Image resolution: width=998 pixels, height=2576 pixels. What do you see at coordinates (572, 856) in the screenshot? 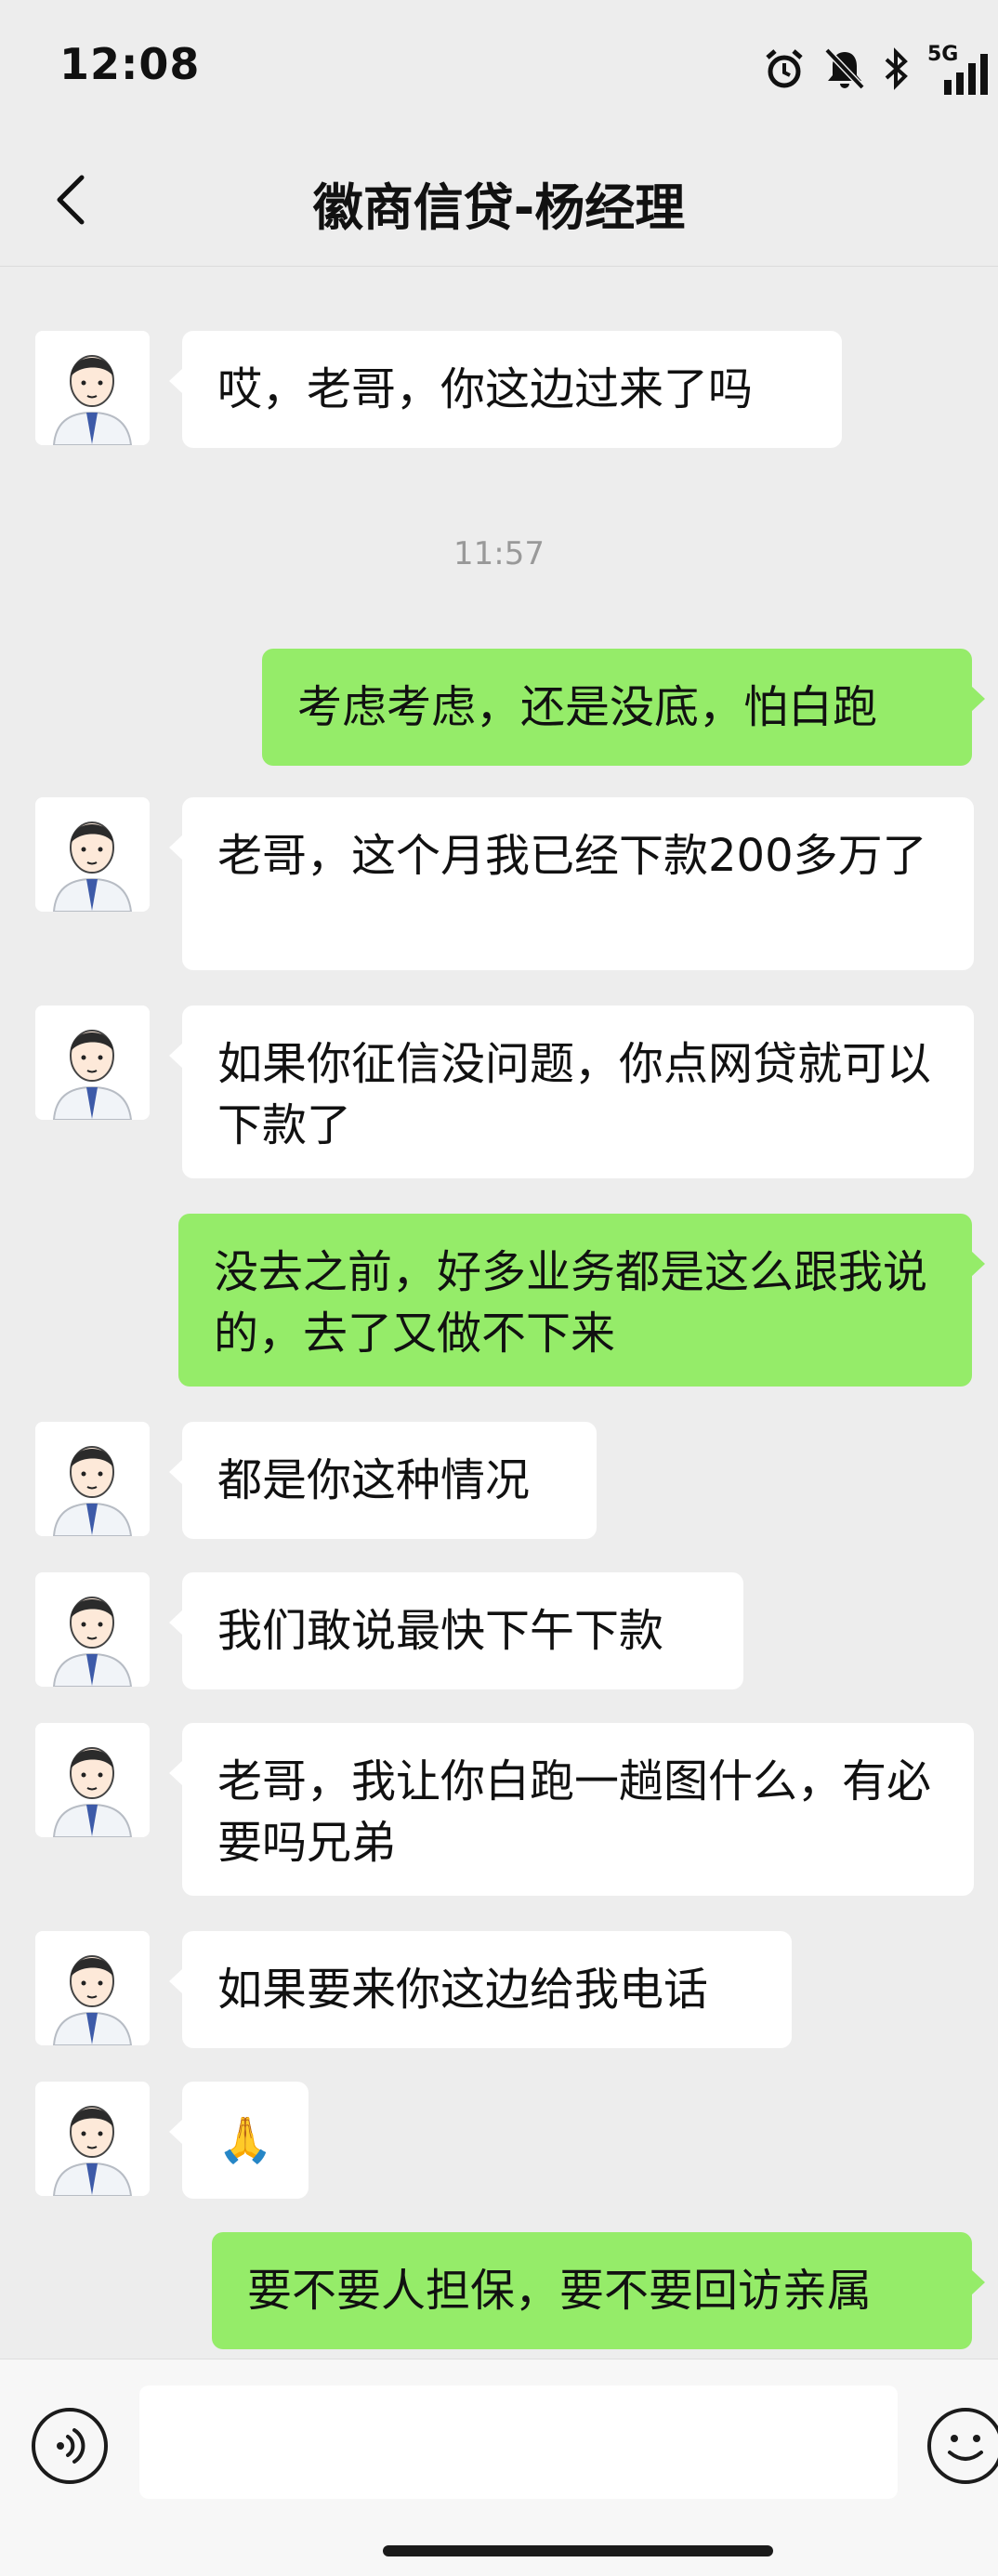
I see `message-text: 老哥，这个月我已经下款200多万了` at bounding box center [572, 856].